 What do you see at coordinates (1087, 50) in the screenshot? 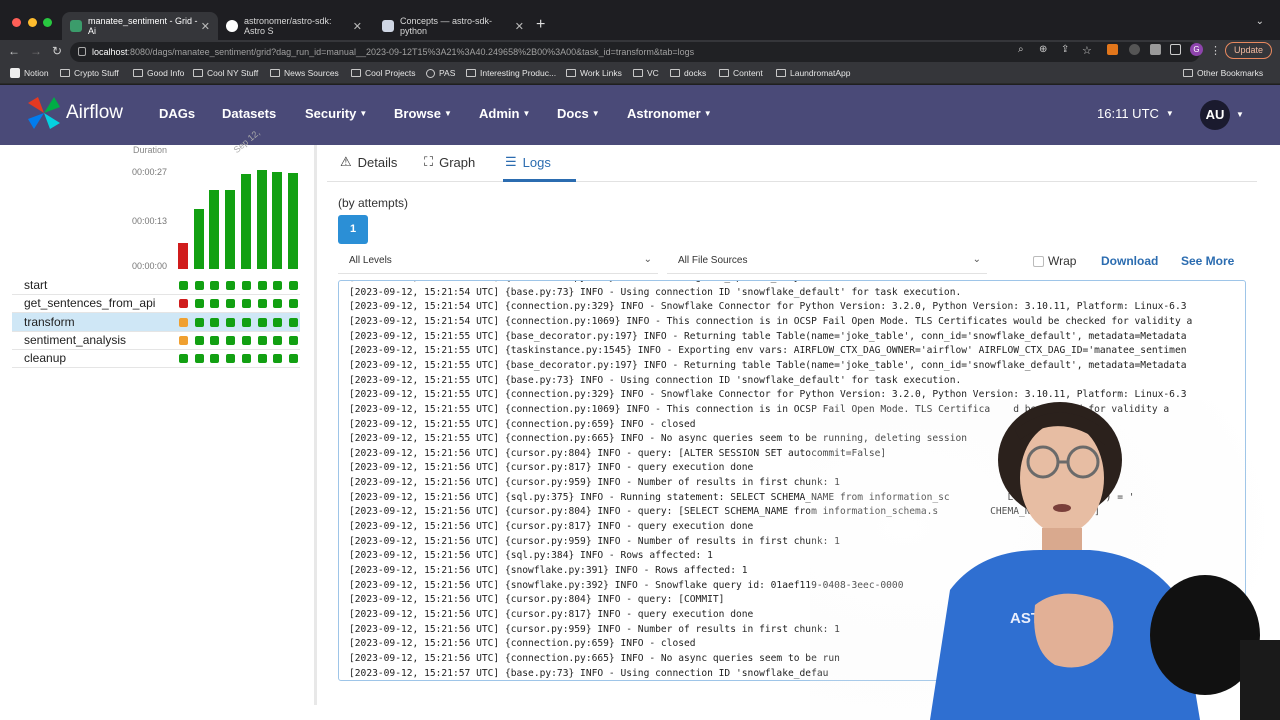
I see `bookmark-star-icon: ☆` at bounding box center [1087, 50].